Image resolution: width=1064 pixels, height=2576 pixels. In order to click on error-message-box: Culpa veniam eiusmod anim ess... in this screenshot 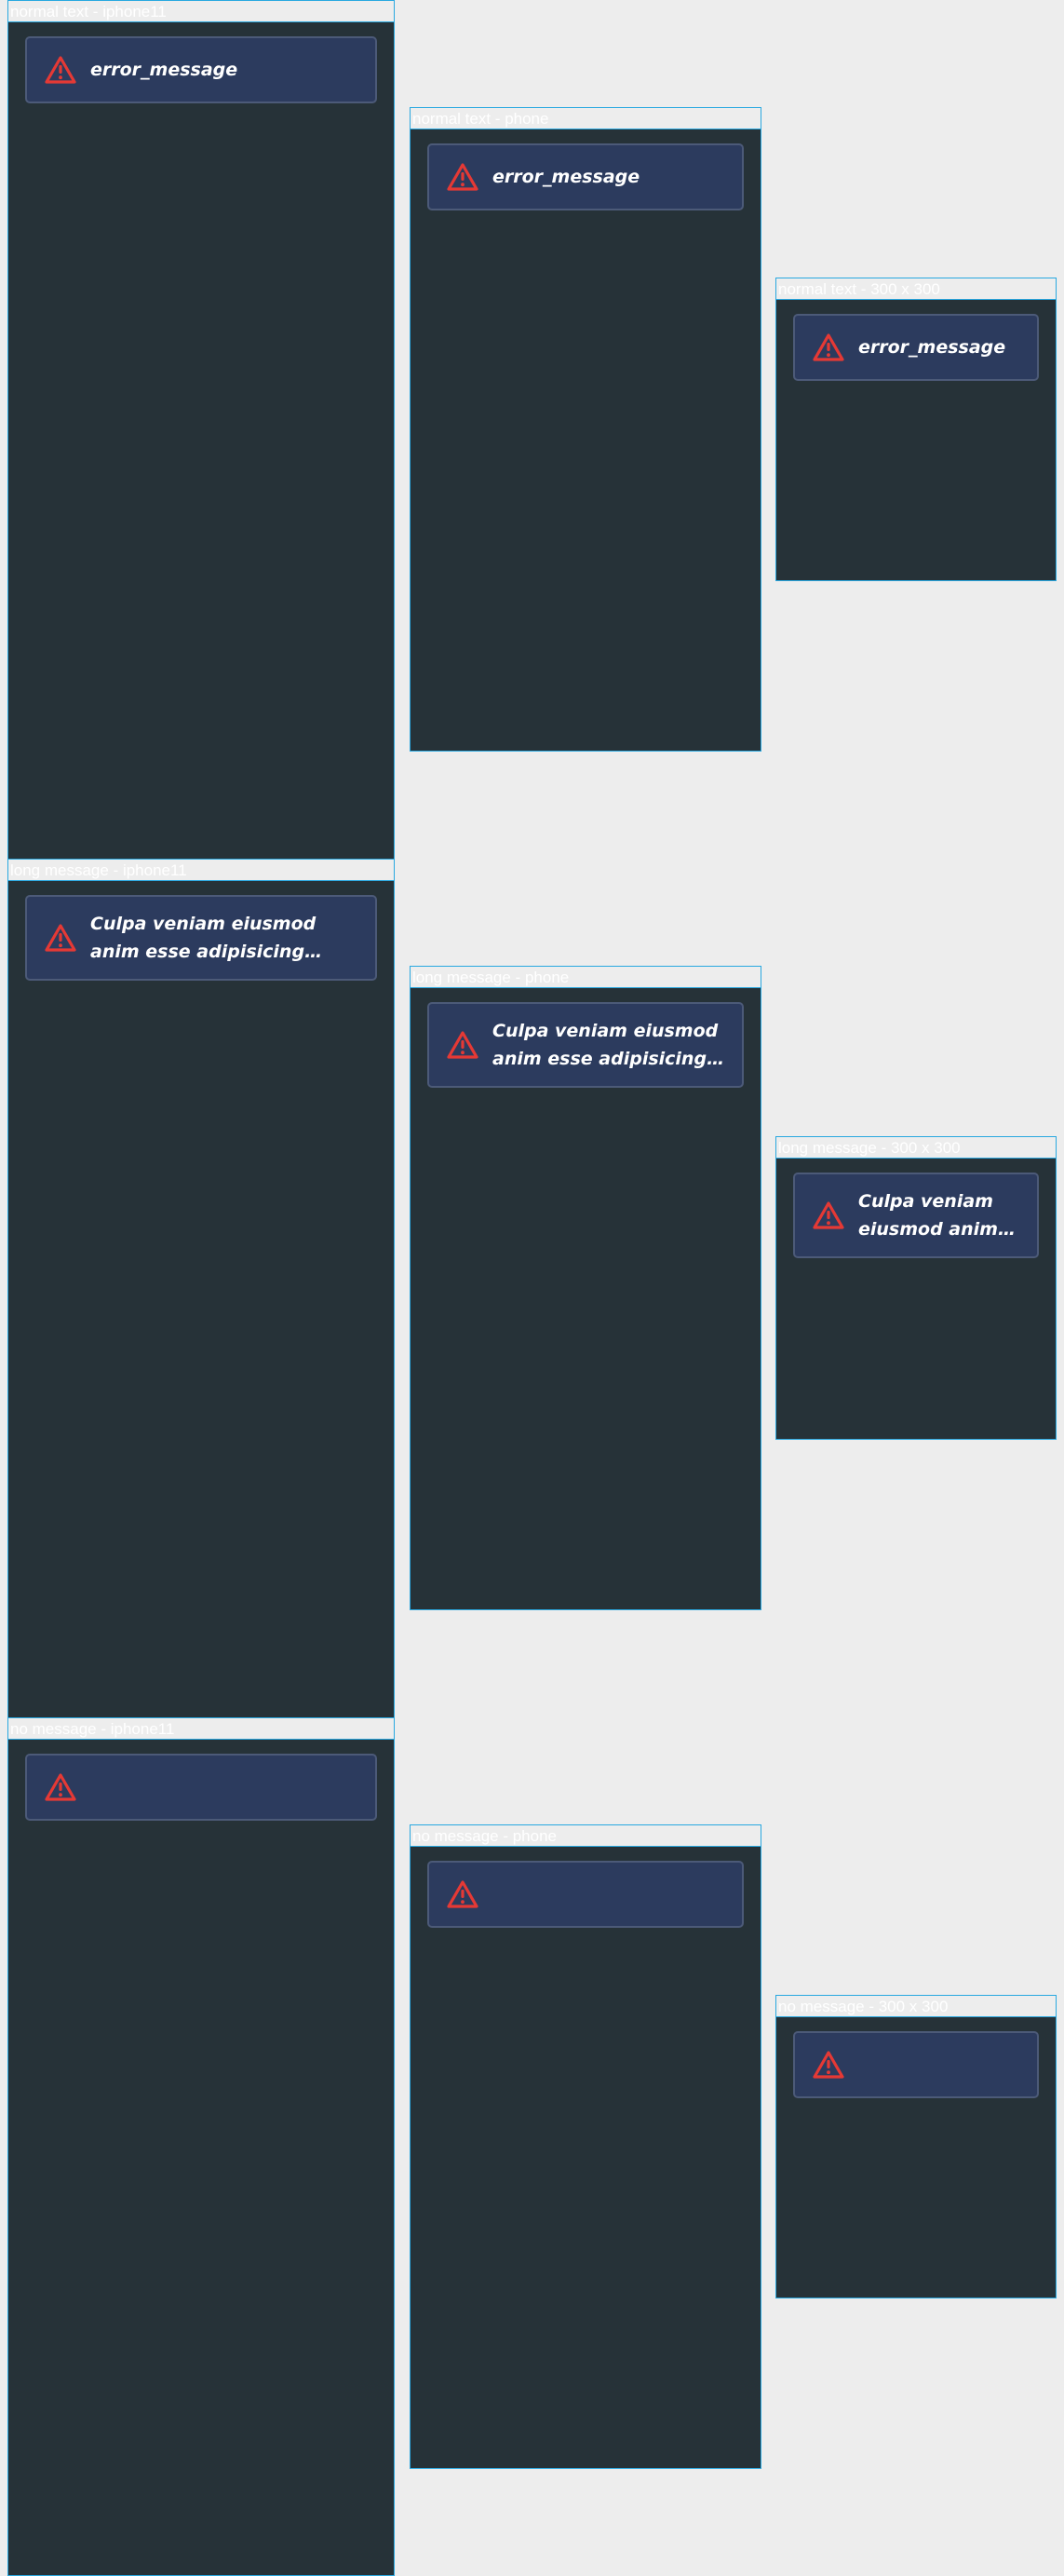, I will do `click(916, 1215)`.